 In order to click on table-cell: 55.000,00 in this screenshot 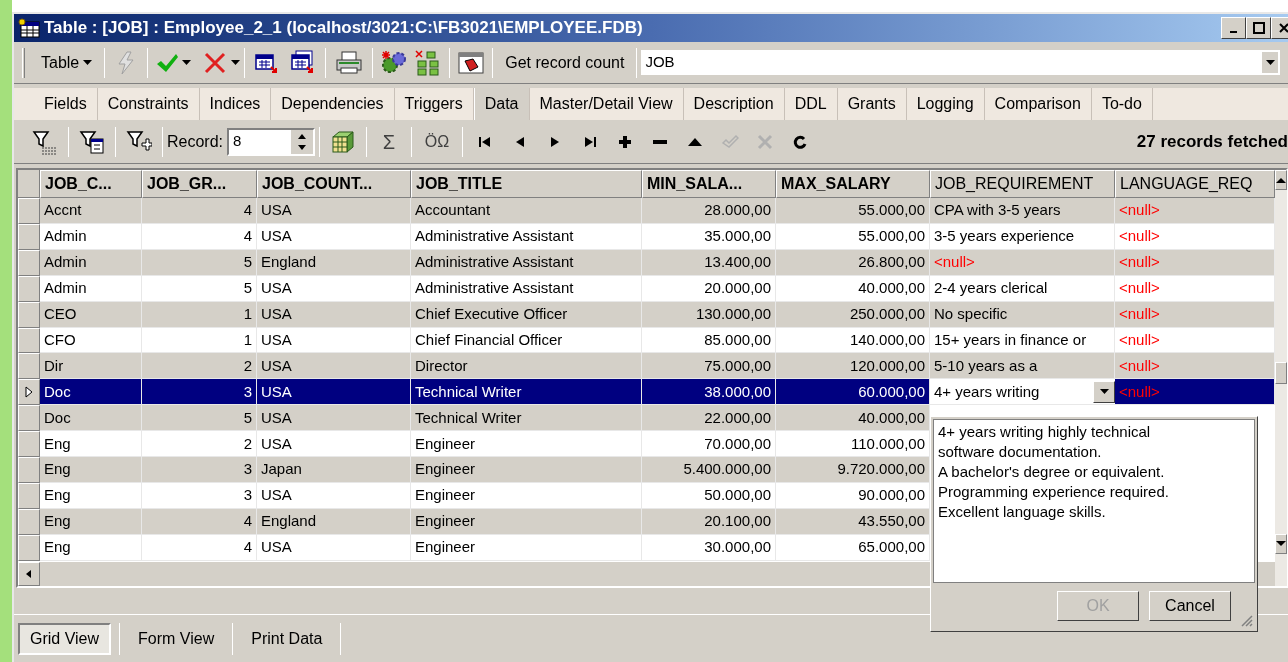, I will do `click(853, 210)`.